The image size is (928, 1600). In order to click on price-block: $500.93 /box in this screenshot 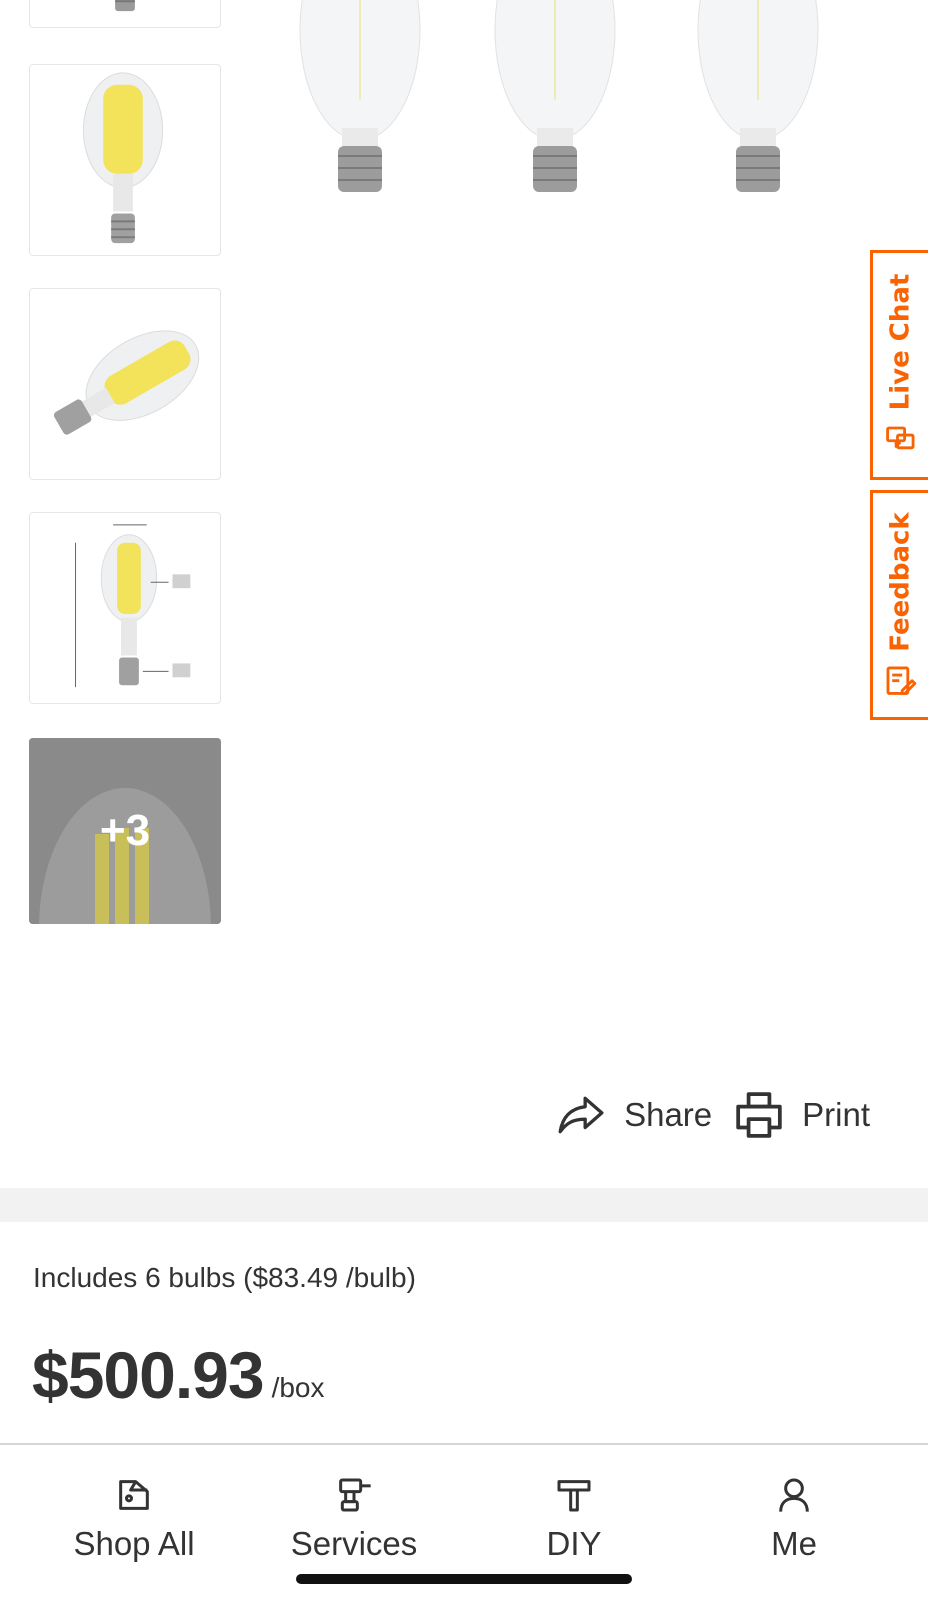, I will do `click(178, 1375)`.